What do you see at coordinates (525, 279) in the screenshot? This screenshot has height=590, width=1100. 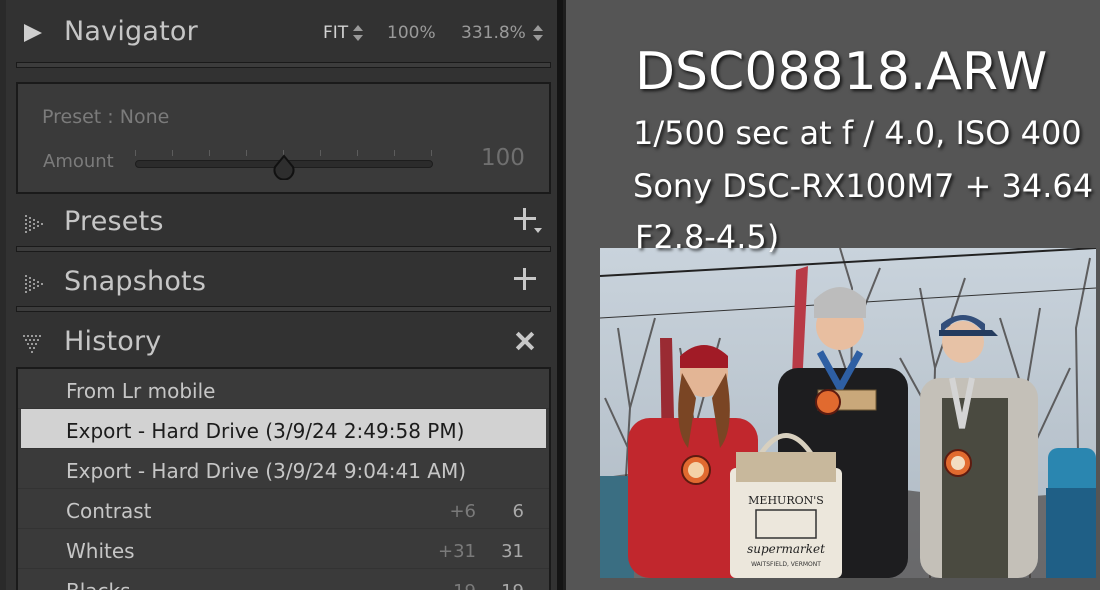 I see `add-snapshot-icon` at bounding box center [525, 279].